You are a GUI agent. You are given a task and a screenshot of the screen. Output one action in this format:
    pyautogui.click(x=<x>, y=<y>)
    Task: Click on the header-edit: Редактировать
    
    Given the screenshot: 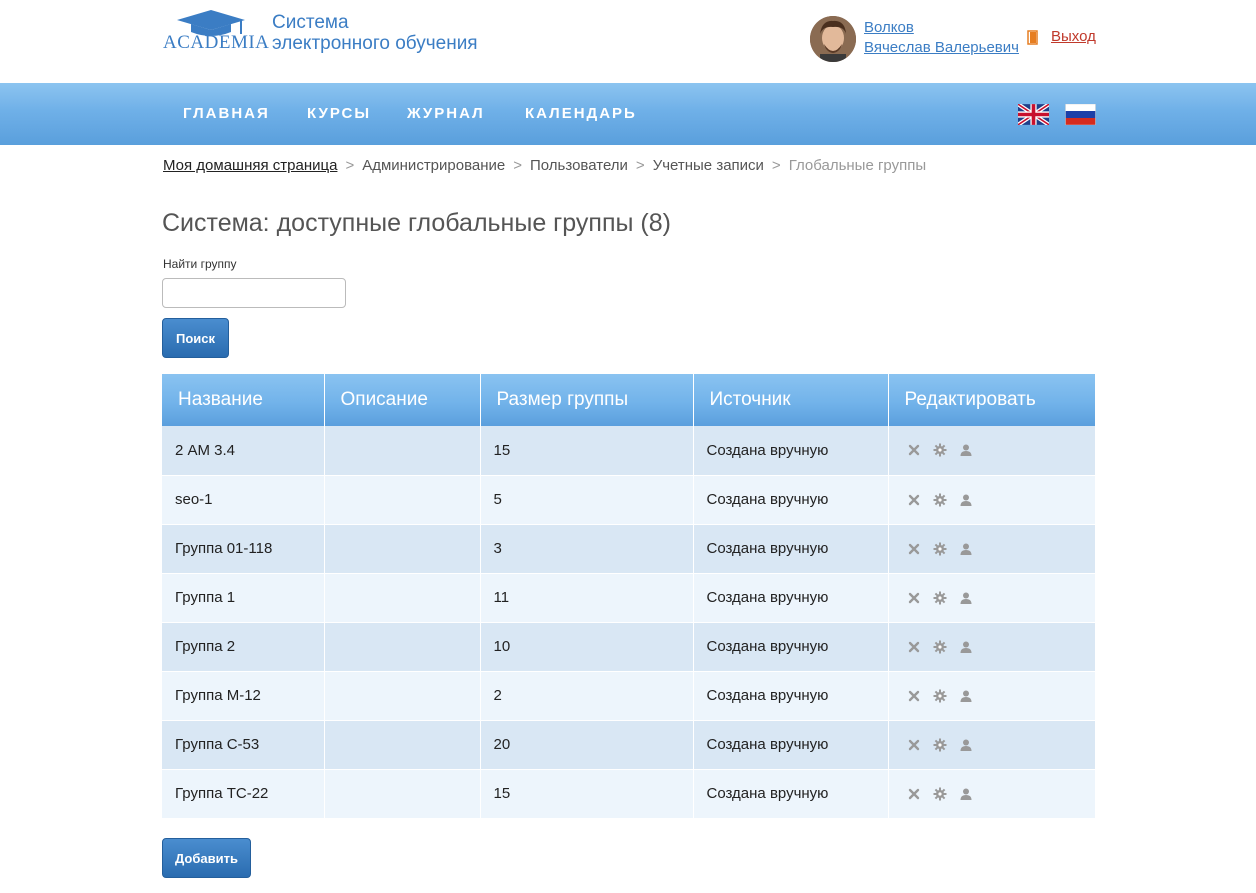 What is the action you would take?
    pyautogui.click(x=991, y=400)
    